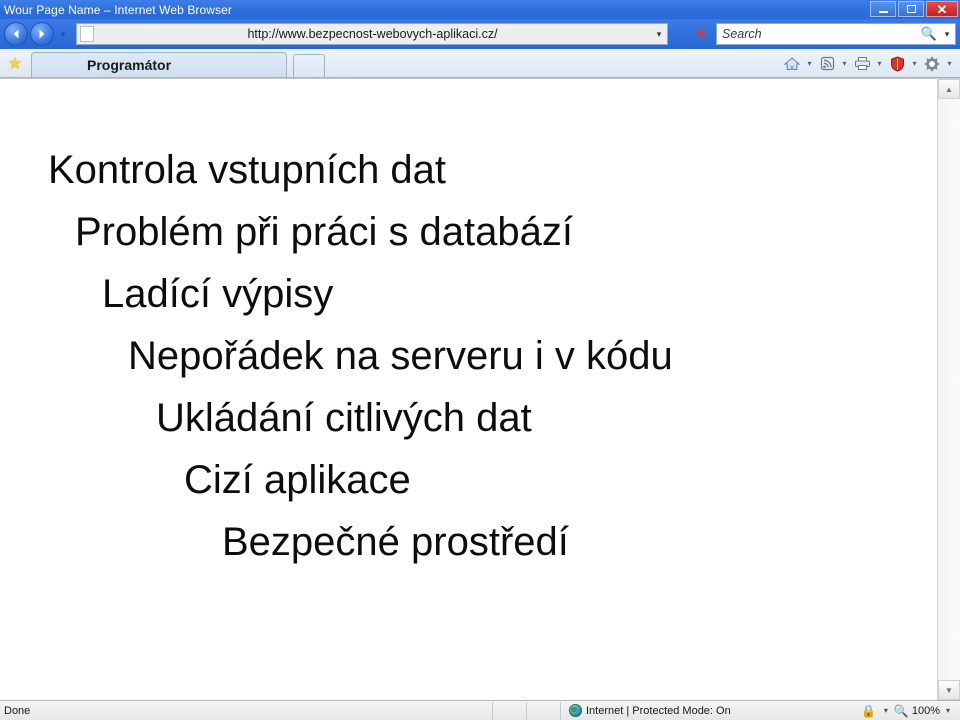 Image resolution: width=960 pixels, height=720 pixels. Describe the element at coordinates (575, 710) in the screenshot. I see `globe-icon` at that location.